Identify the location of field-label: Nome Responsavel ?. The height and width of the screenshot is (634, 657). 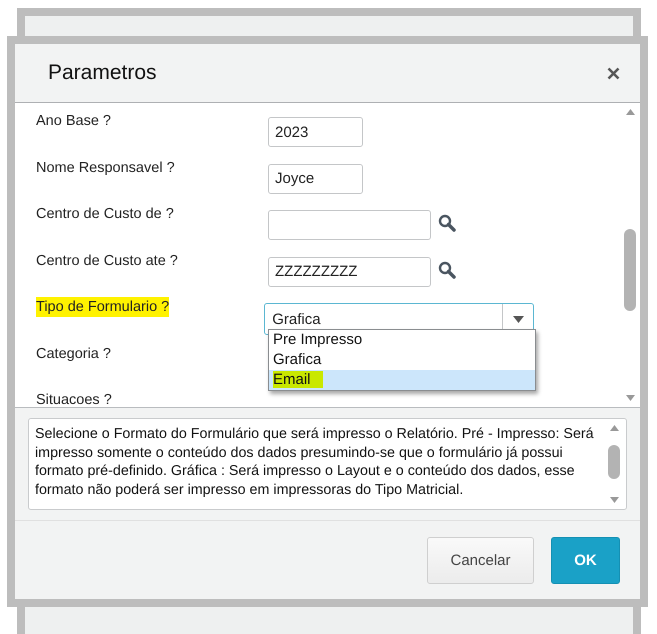
(106, 168).